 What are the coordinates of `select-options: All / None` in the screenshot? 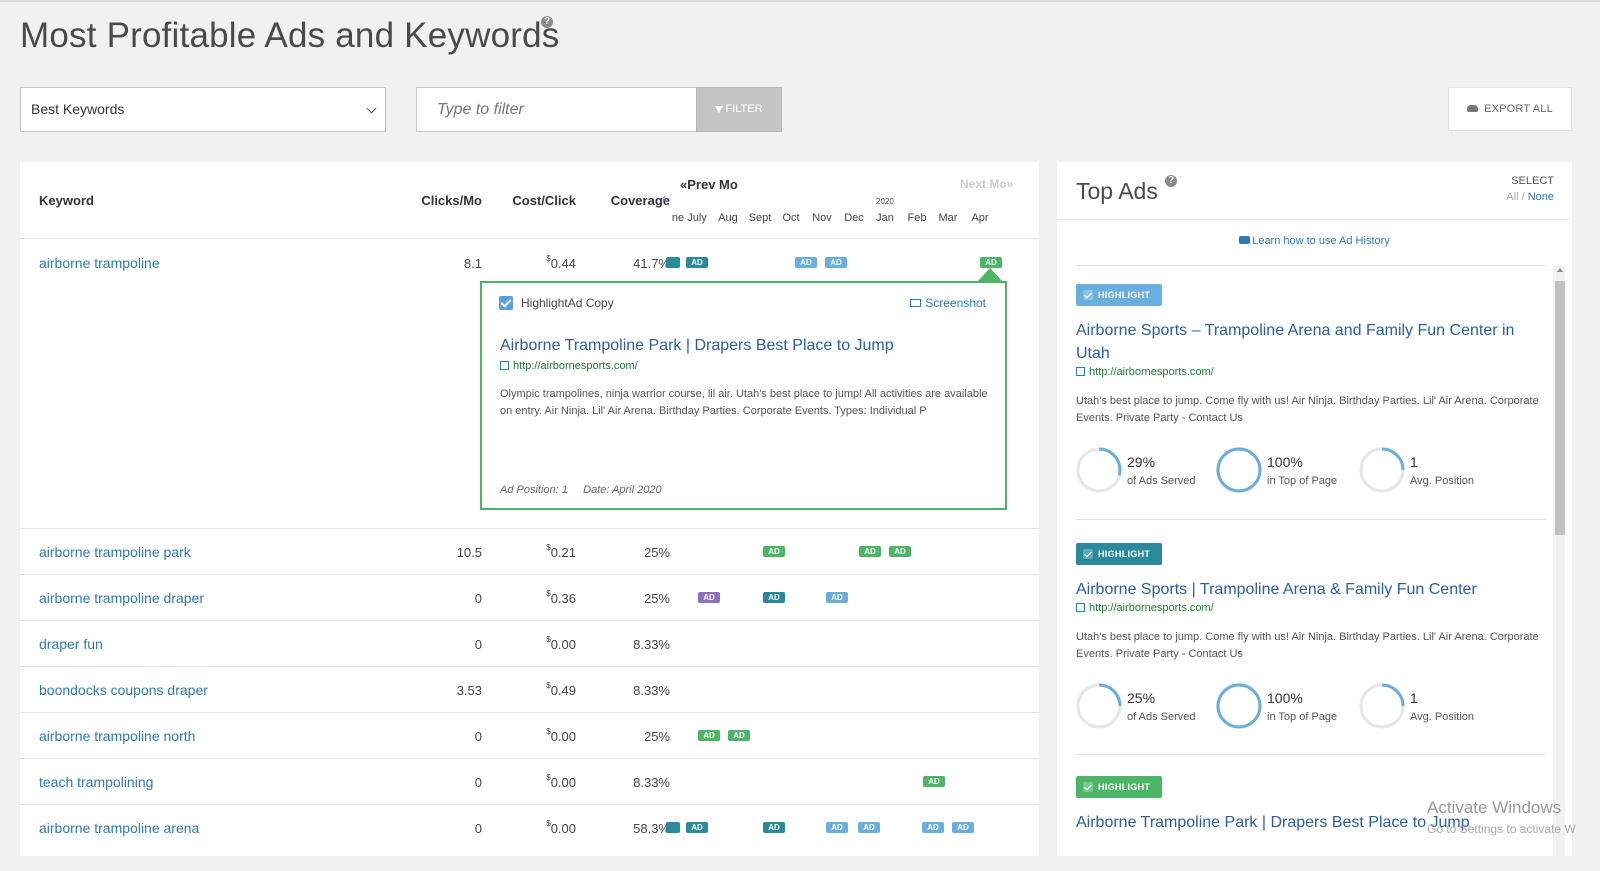 It's located at (1530, 197).